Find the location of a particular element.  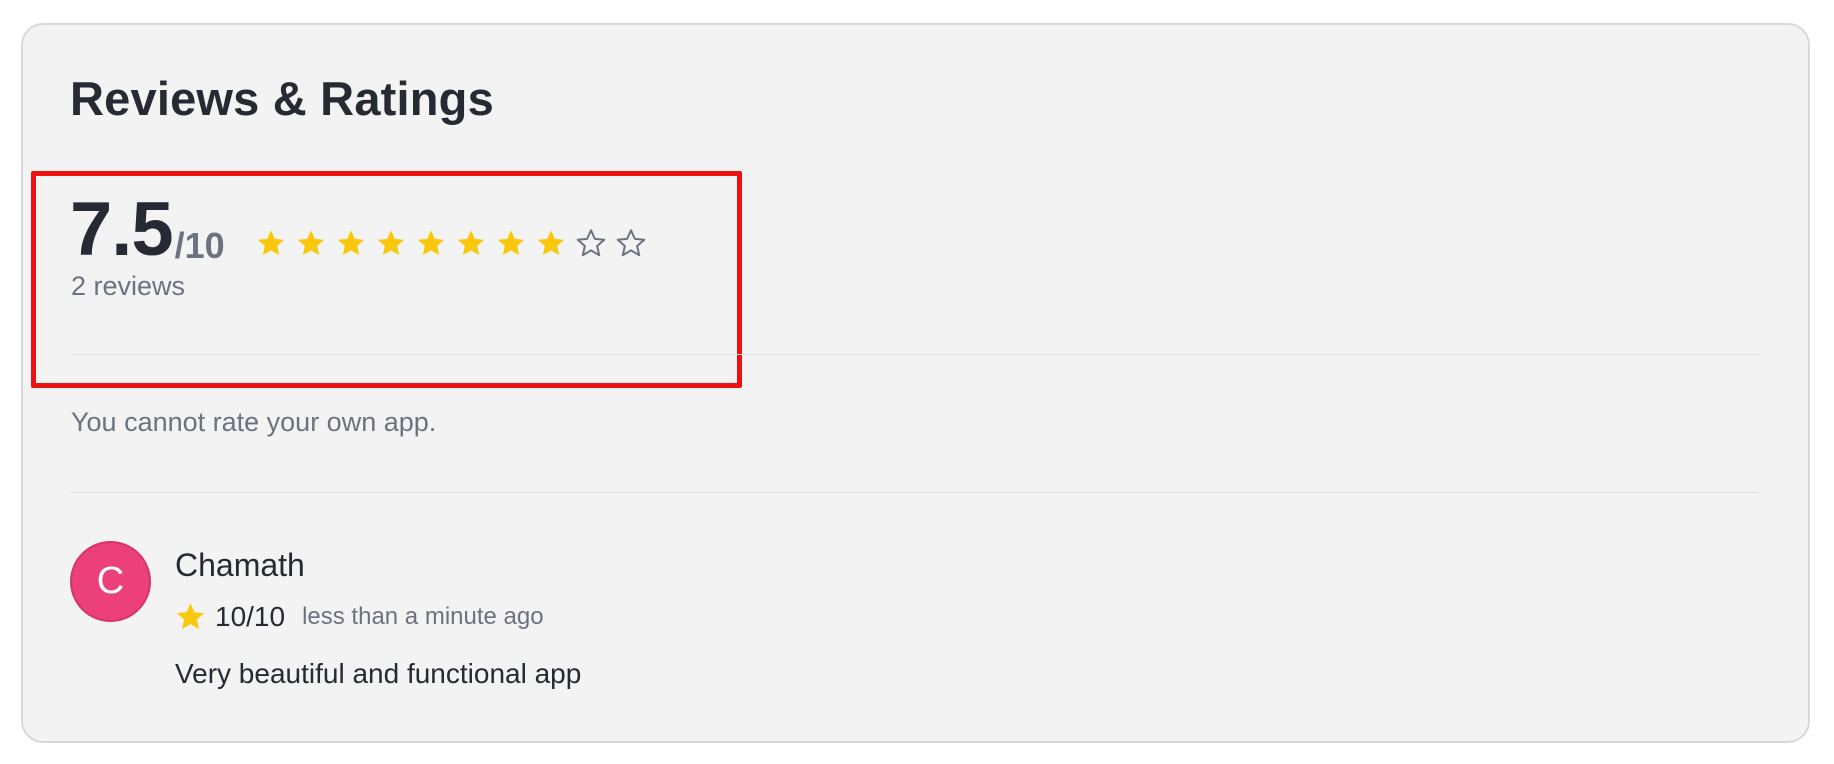

review-score: 10/10 is located at coordinates (250, 616).